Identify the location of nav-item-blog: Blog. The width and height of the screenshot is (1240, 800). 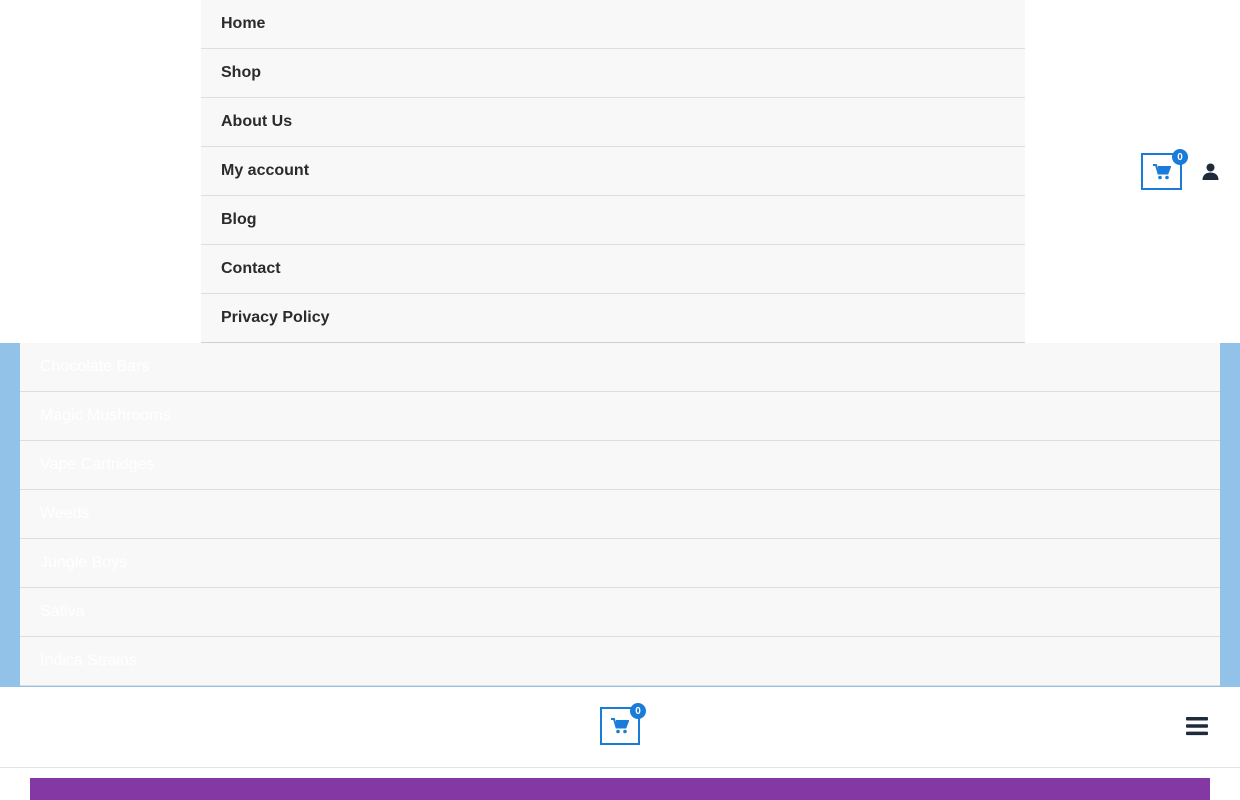
(613, 220).